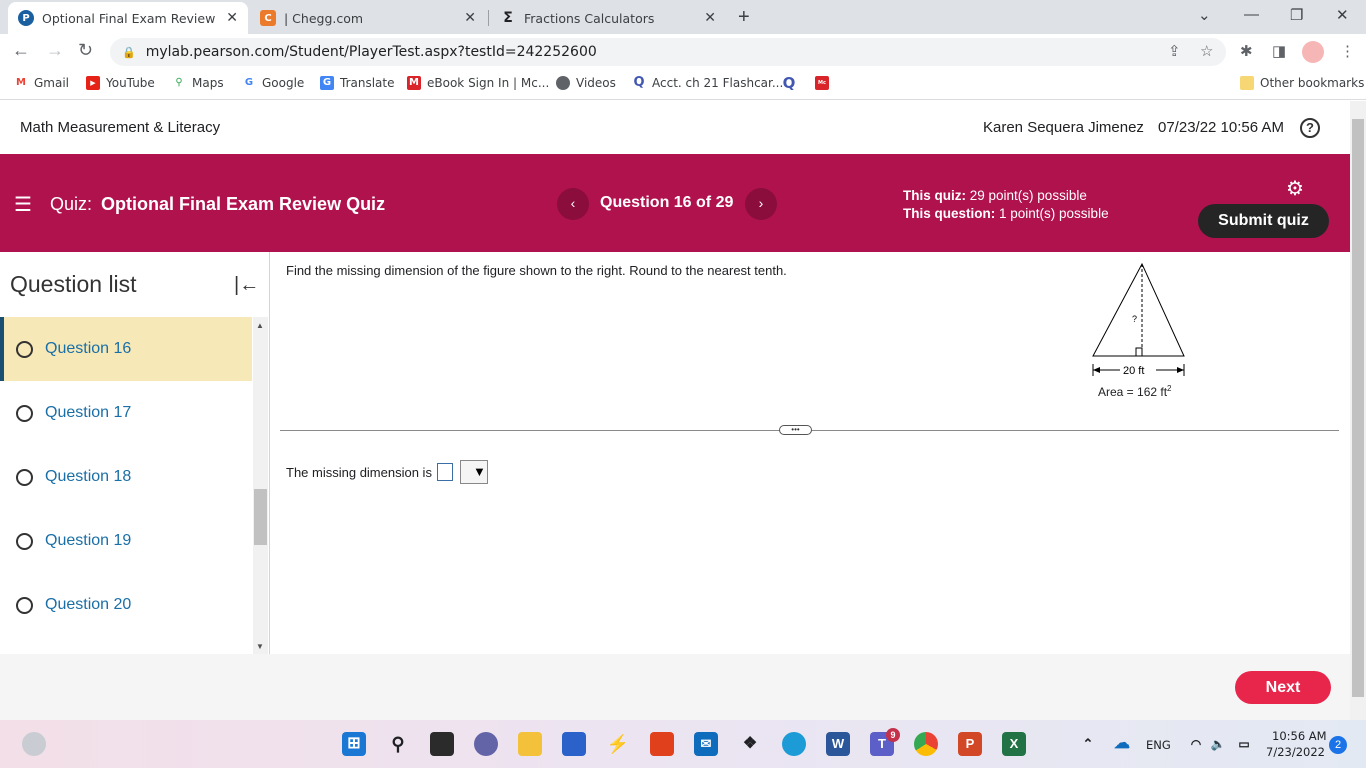 This screenshot has width=1366, height=768. Describe the element at coordinates (1204, 15) in the screenshot. I see `tab-search-chevron-icon: ⌄` at that location.